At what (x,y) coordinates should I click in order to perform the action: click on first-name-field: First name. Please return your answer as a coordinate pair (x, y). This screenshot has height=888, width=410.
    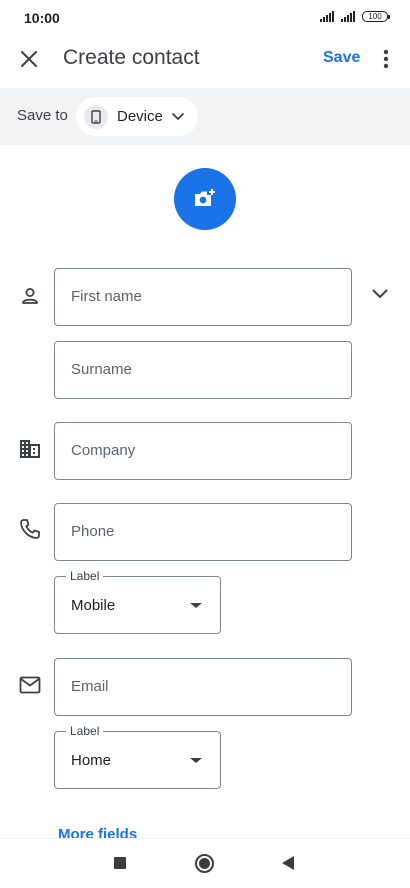
    Looking at the image, I should click on (203, 297).